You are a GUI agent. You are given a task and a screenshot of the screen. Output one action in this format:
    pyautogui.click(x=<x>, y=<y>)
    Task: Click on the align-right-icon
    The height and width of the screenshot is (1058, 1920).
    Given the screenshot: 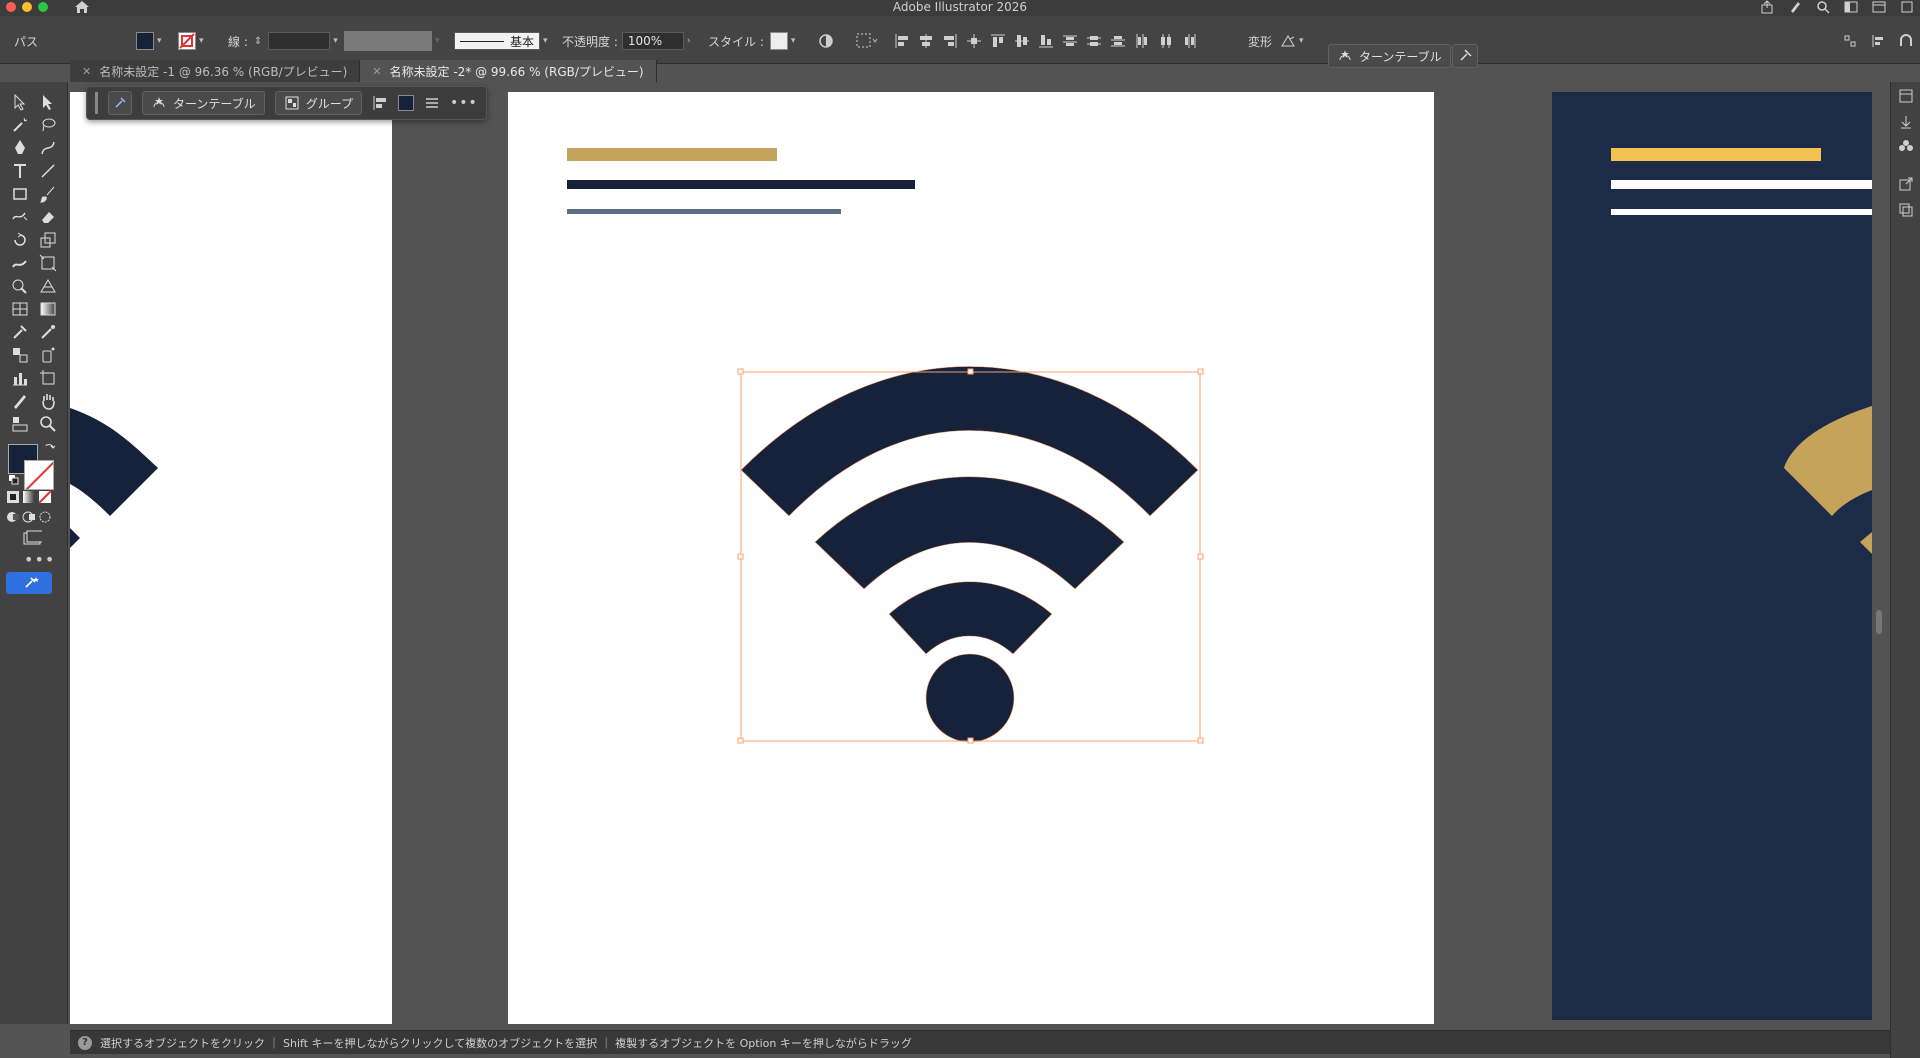 What is the action you would take?
    pyautogui.click(x=950, y=41)
    